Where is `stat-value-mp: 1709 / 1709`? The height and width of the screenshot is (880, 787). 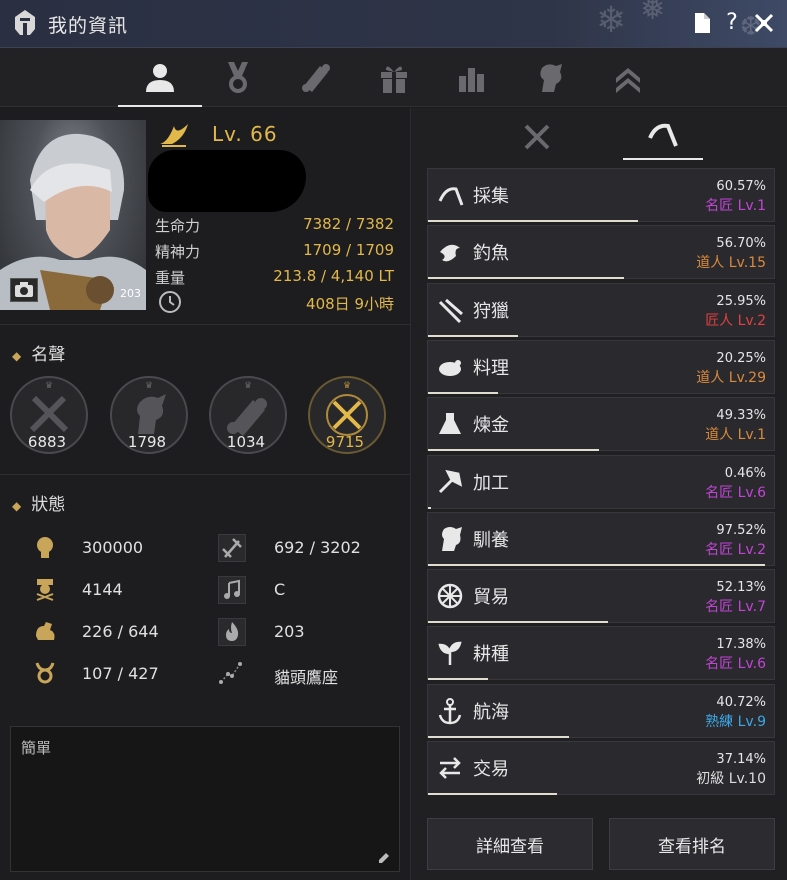
stat-value-mp: 1709 / 1709 is located at coordinates (348, 250).